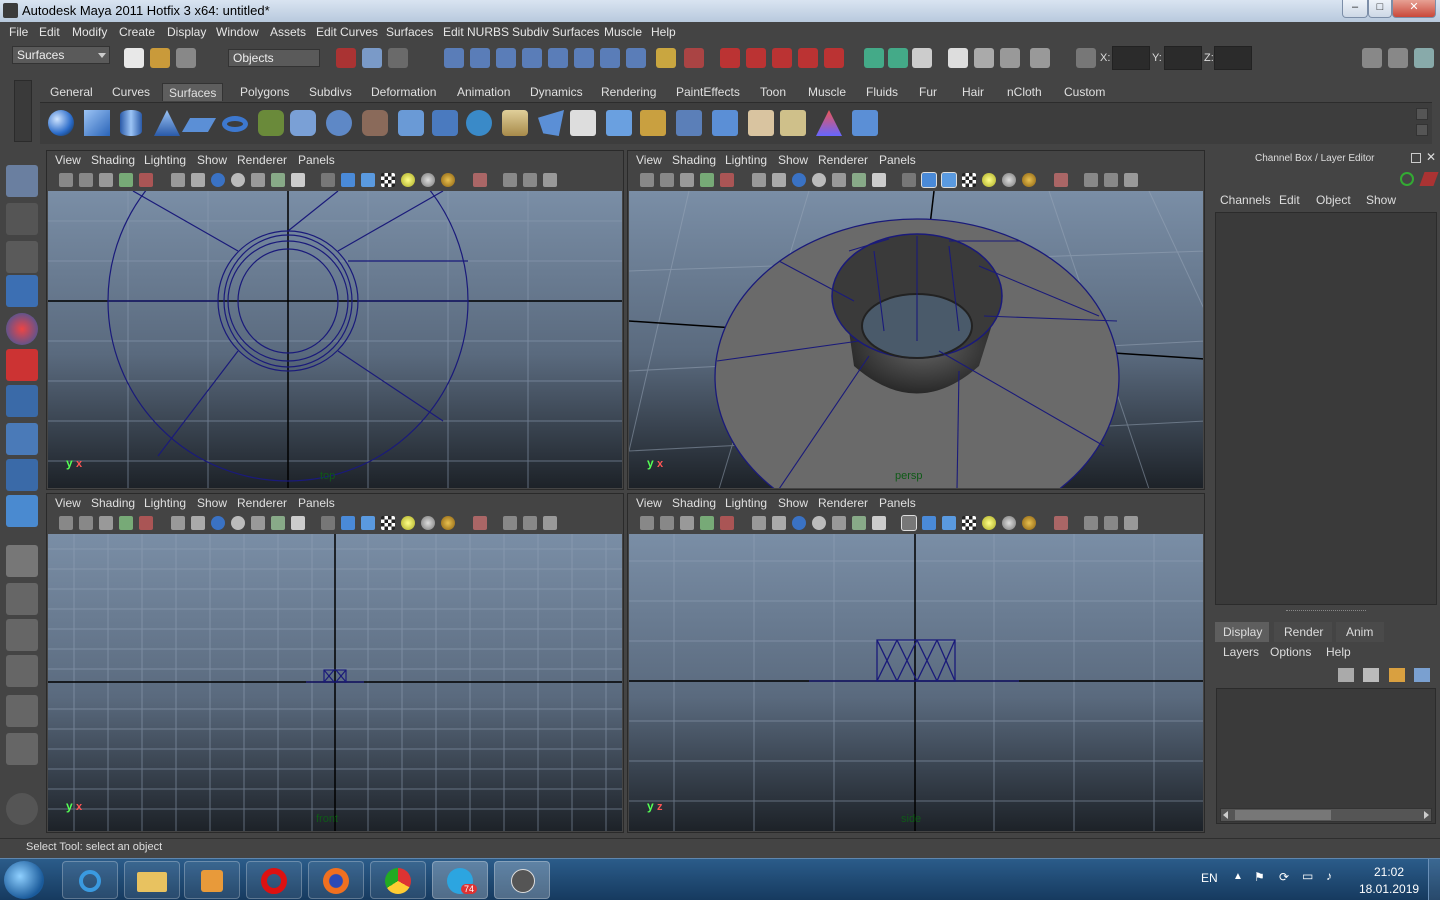 This screenshot has height=900, width=1440. What do you see at coordinates (1283, 815) in the screenshot?
I see `scroll-thumb` at bounding box center [1283, 815].